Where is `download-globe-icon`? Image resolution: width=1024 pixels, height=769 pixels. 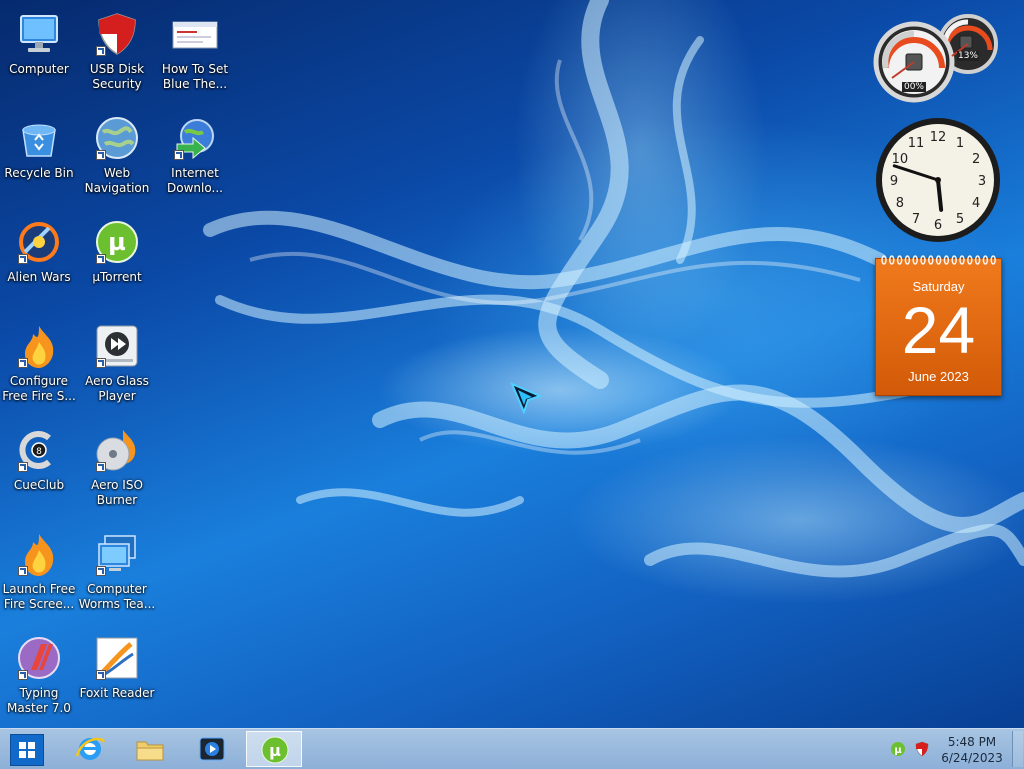 download-globe-icon is located at coordinates (195, 138).